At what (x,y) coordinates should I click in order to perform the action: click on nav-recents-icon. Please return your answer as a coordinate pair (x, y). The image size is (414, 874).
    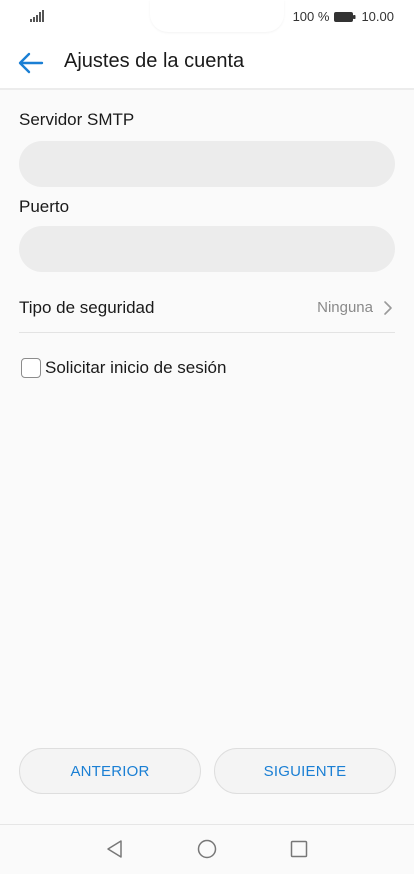
    Looking at the image, I should click on (299, 849).